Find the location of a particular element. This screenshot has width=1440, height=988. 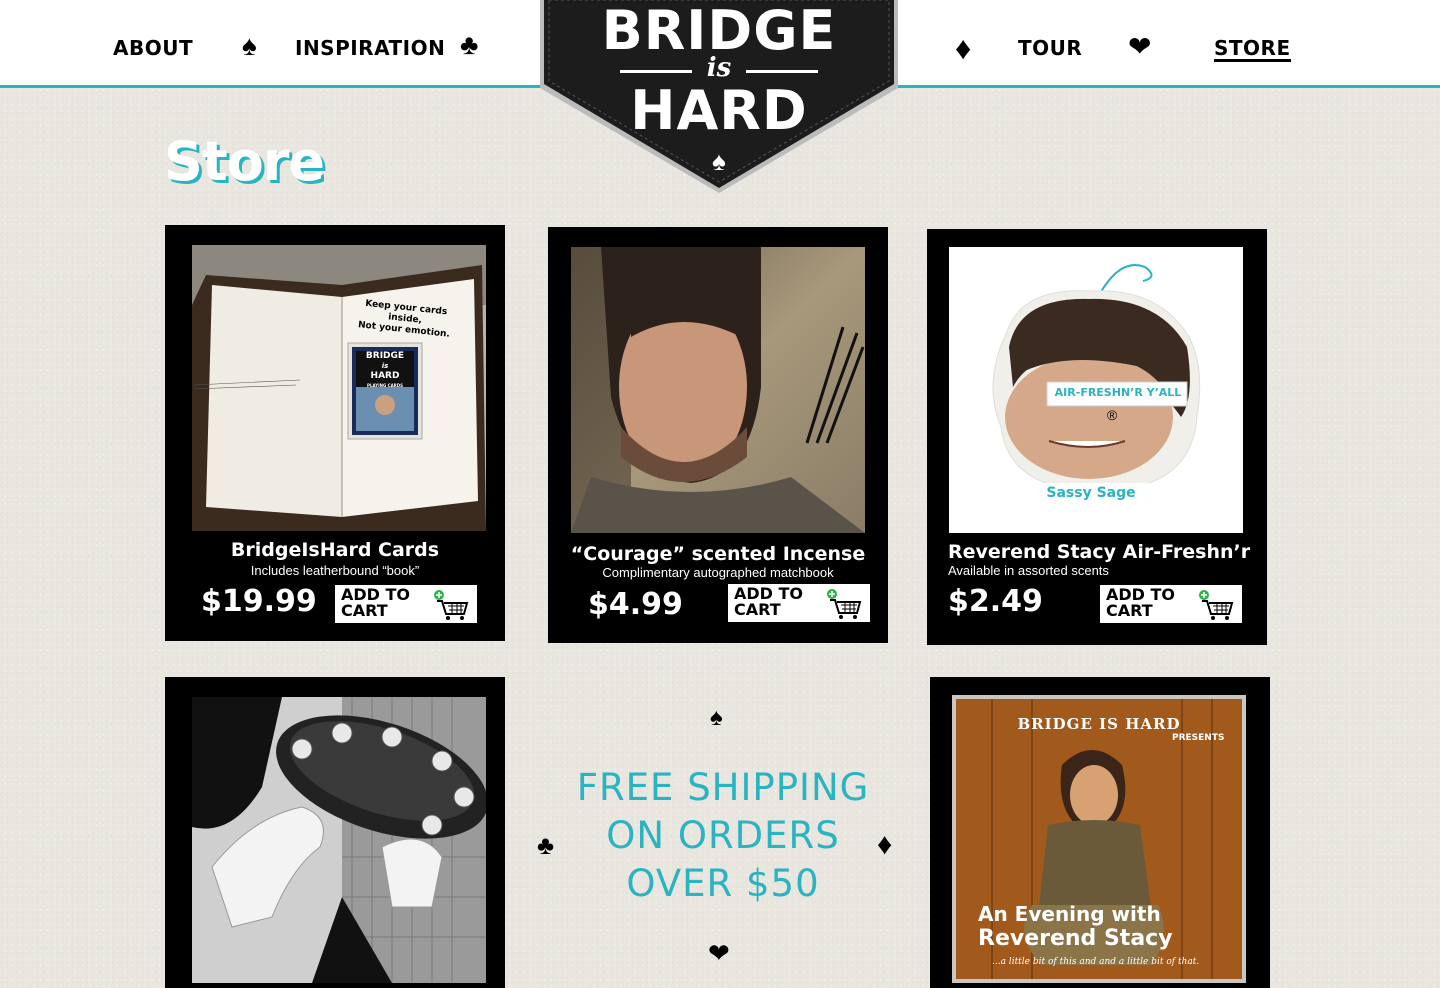

registered-mark: ® is located at coordinates (1112, 415).